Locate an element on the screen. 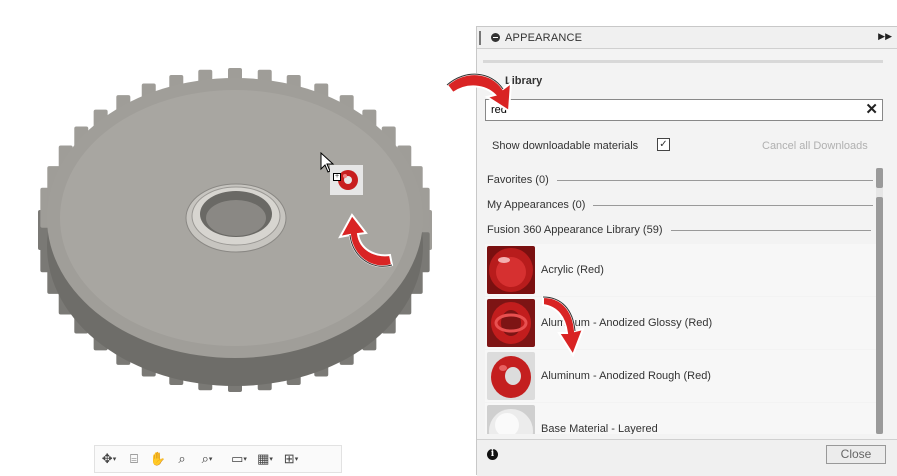 The image size is (897, 476). section-my-appearances-label: My Appearances (0) is located at coordinates (536, 205).